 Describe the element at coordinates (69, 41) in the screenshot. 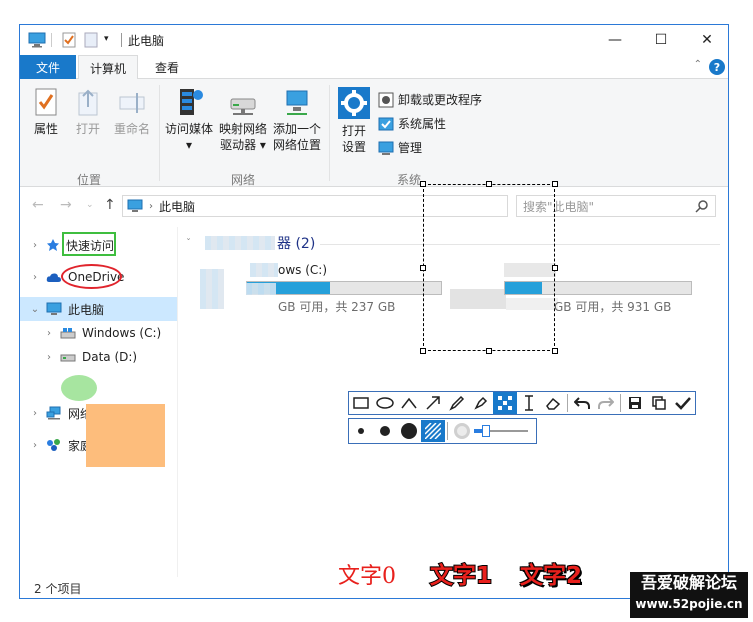

I see `properties-quick-icon` at that location.